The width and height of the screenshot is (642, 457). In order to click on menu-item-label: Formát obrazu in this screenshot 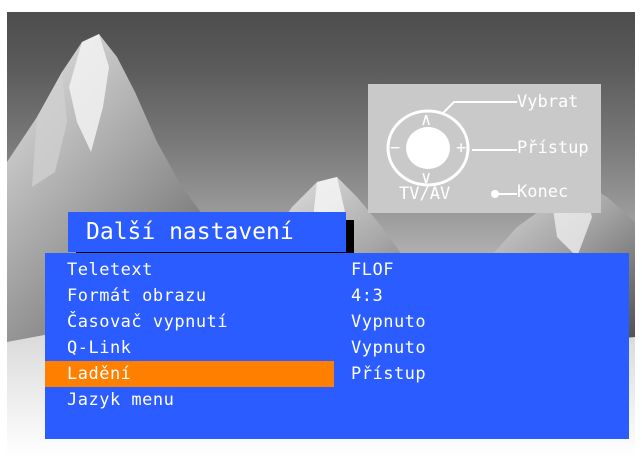, I will do `click(137, 296)`.